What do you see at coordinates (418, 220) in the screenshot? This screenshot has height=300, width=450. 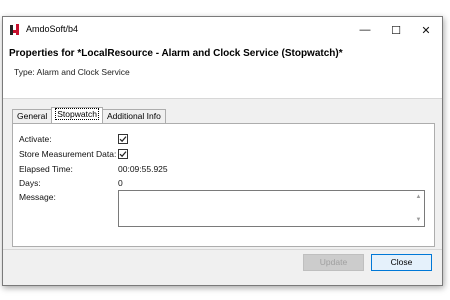 I see `scroll-down-icon: ▼` at bounding box center [418, 220].